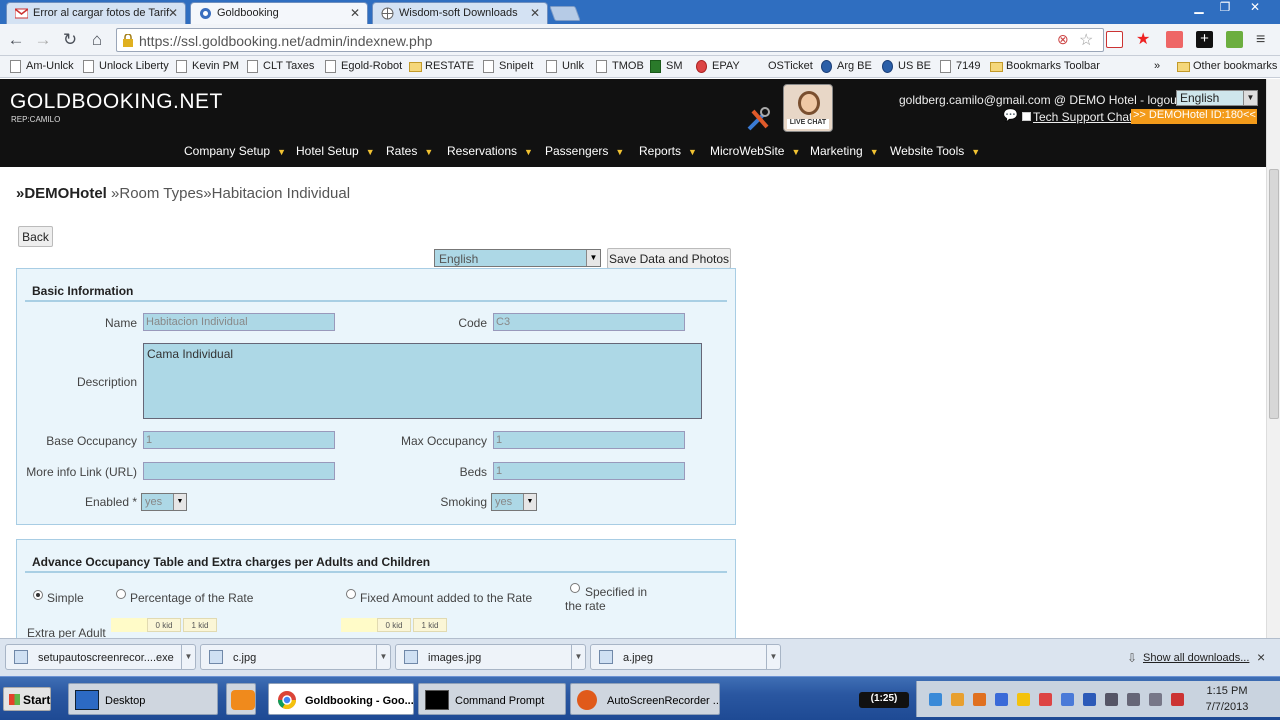  Describe the element at coordinates (935, 151) in the screenshot. I see `nav-website-tools: Website Tools ▼` at that location.